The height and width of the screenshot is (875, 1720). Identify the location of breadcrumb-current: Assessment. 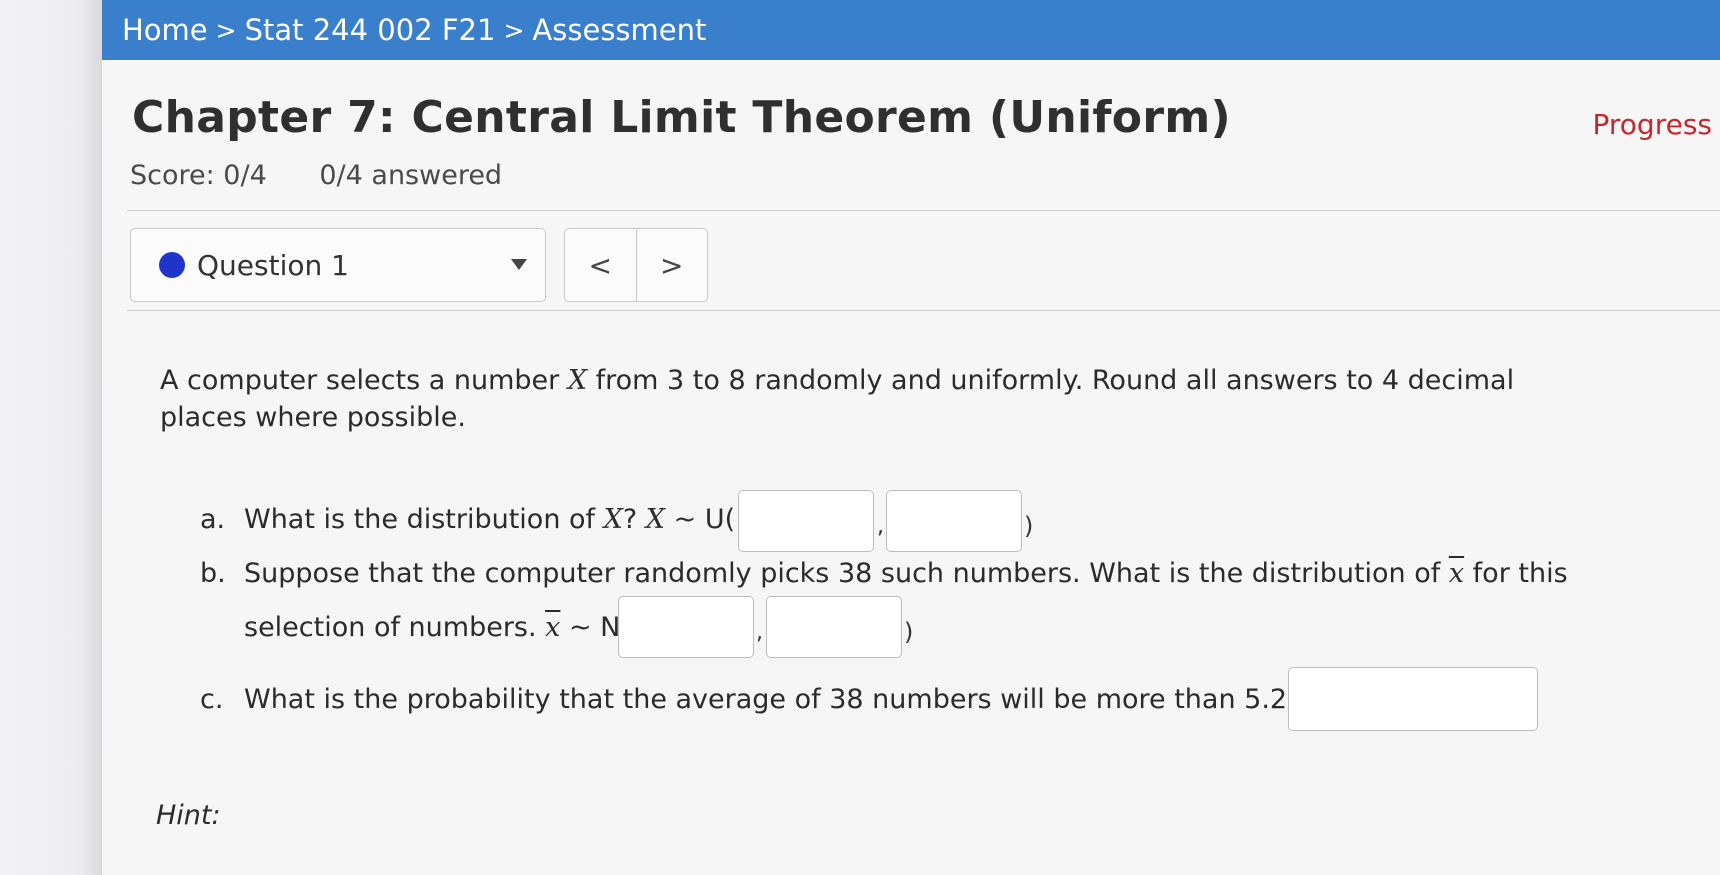
(619, 30).